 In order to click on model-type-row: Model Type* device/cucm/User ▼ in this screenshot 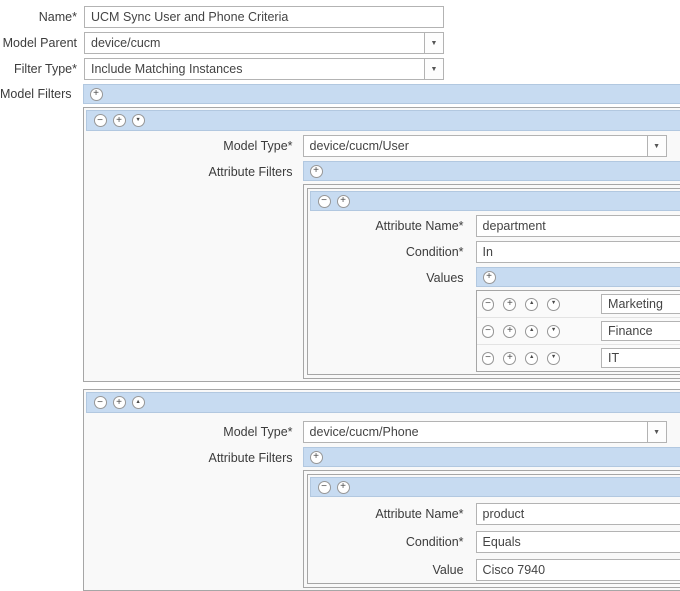, I will do `click(383, 146)`.